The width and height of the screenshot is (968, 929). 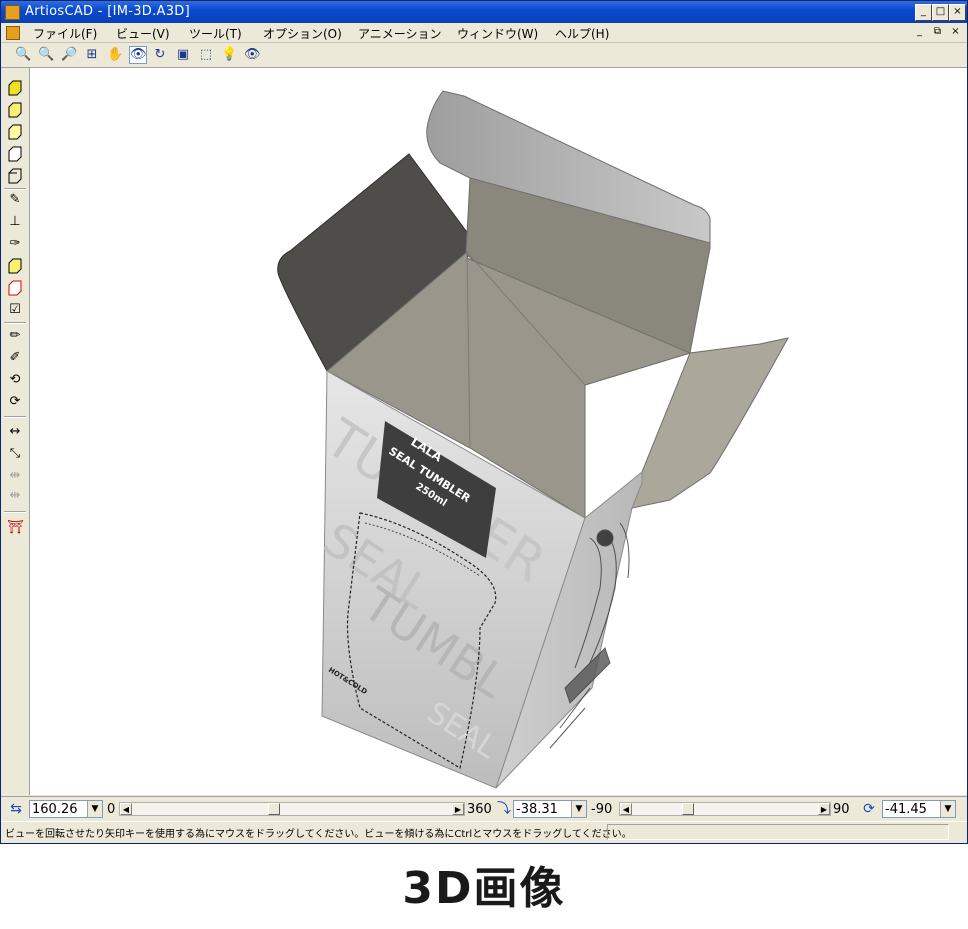 I want to click on tilt-slider: ◀ ▶, so click(x=725, y=809).